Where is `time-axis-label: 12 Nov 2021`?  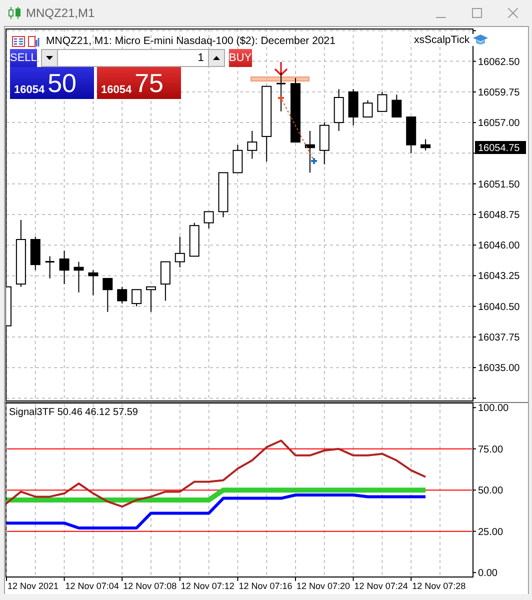
time-axis-label: 12 Nov 2021 is located at coordinates (33, 586).